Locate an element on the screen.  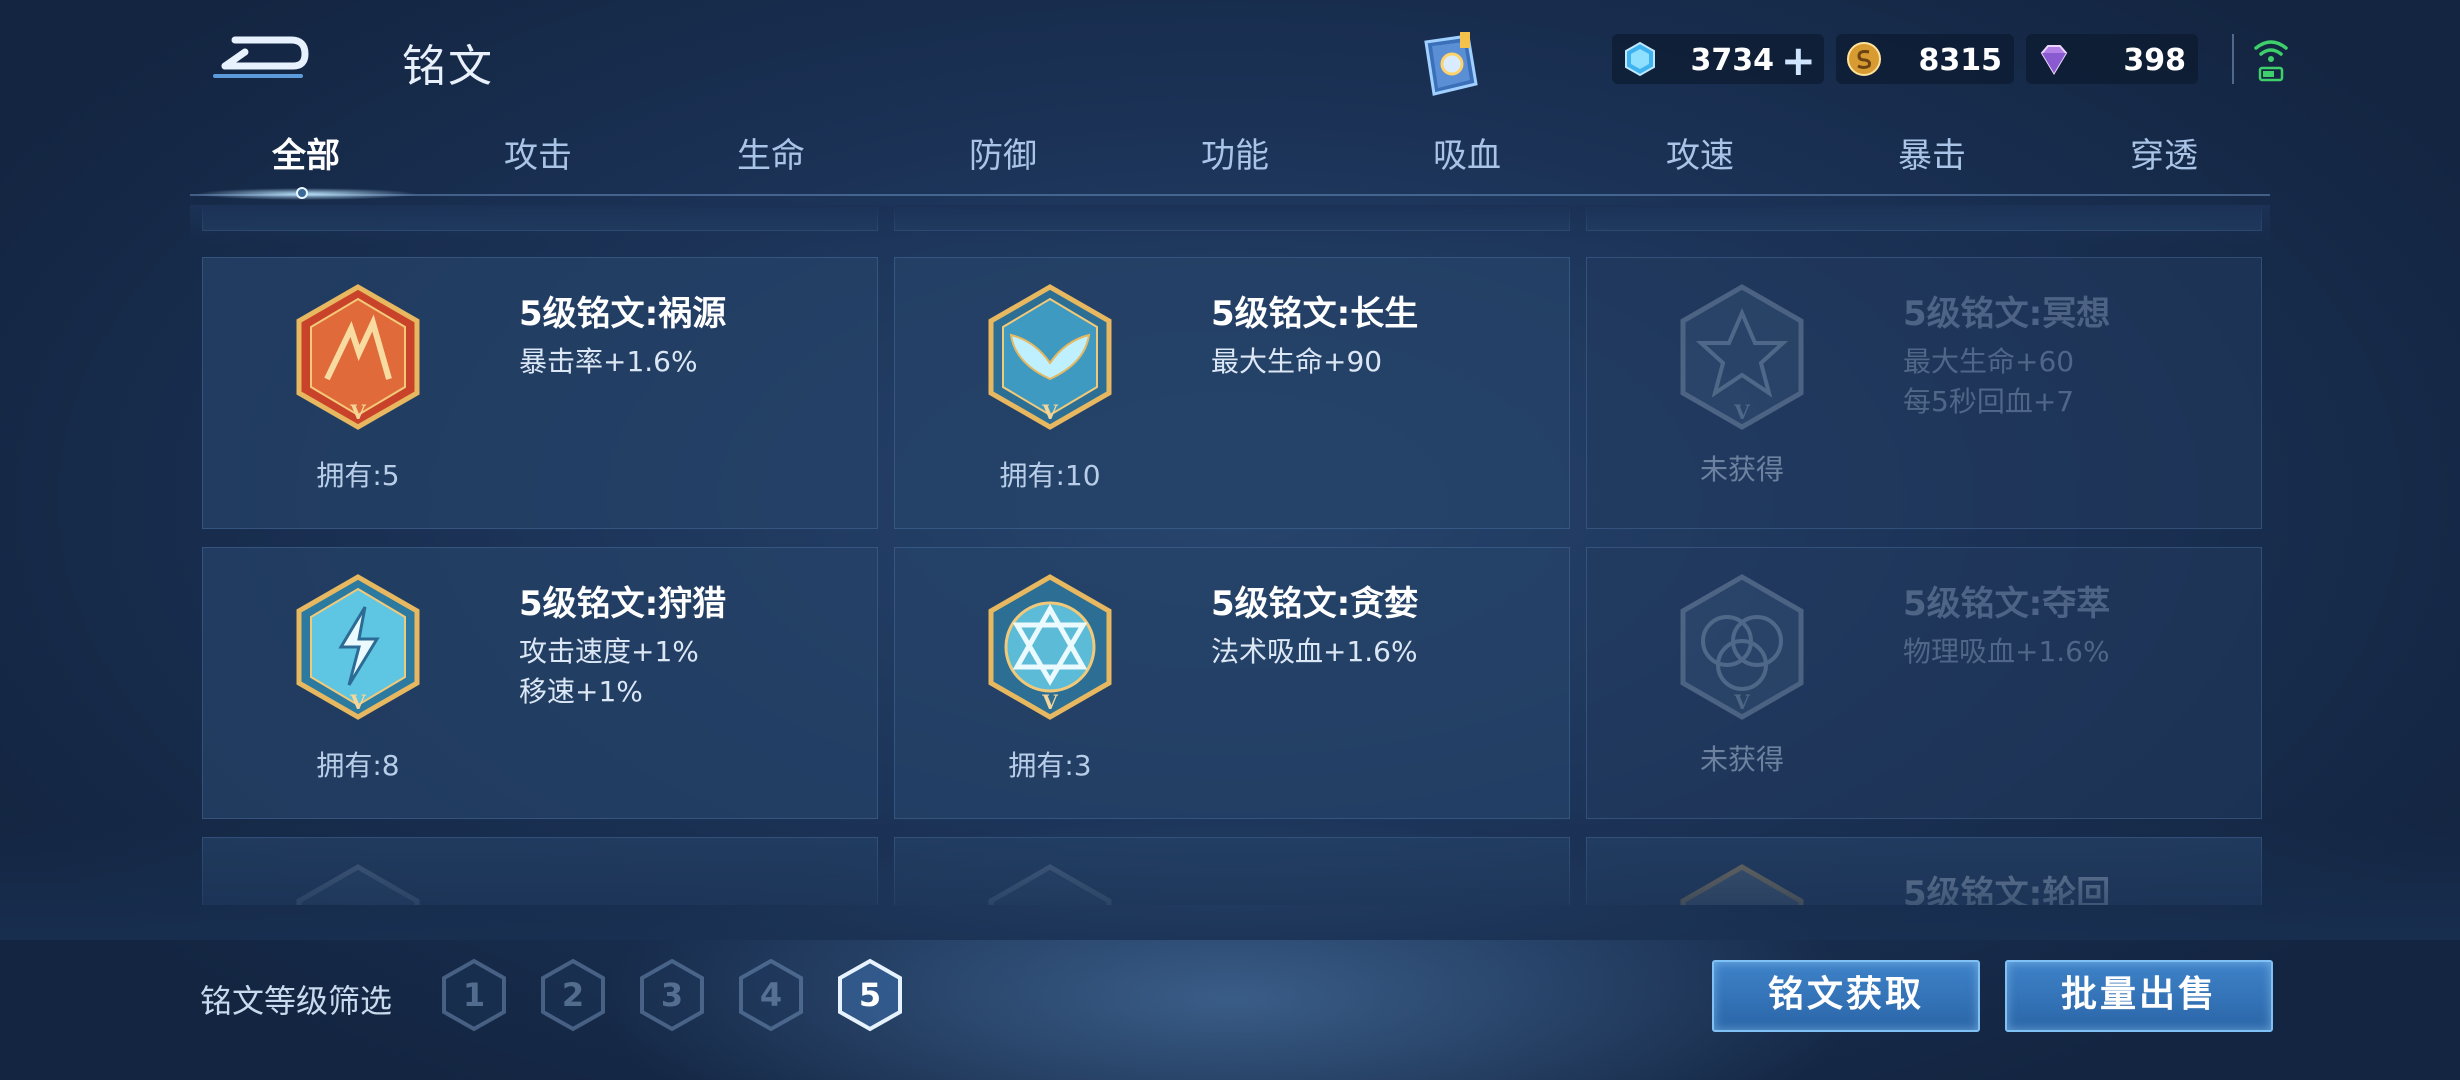
level-filter-2: 2 is located at coordinates (573, 995).